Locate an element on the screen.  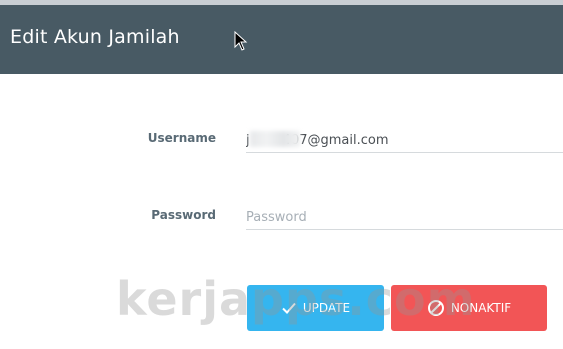
password-field is located at coordinates (404, 217).